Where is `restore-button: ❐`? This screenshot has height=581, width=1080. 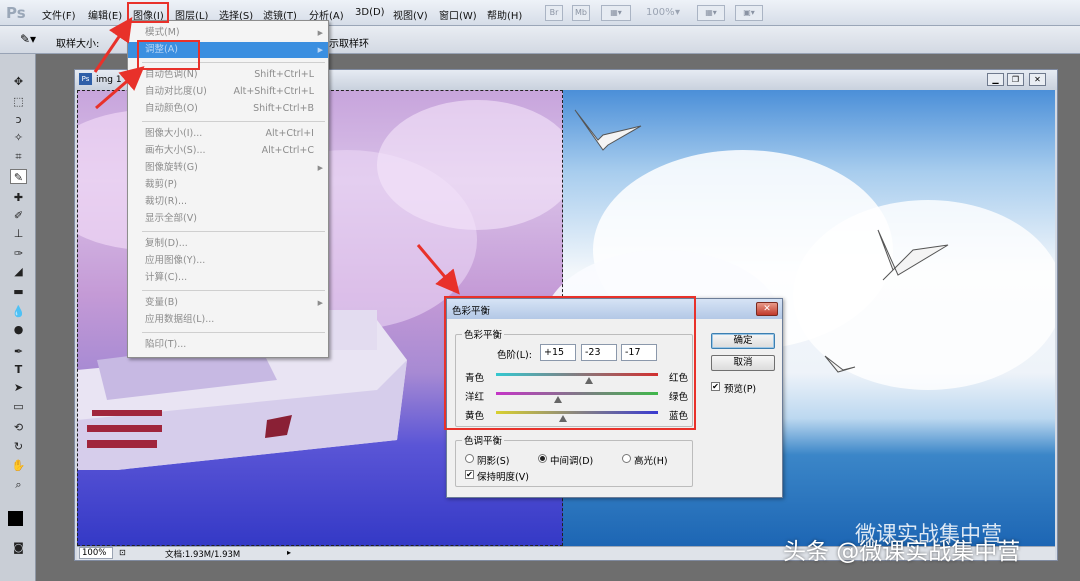 restore-button: ❐ is located at coordinates (1015, 79).